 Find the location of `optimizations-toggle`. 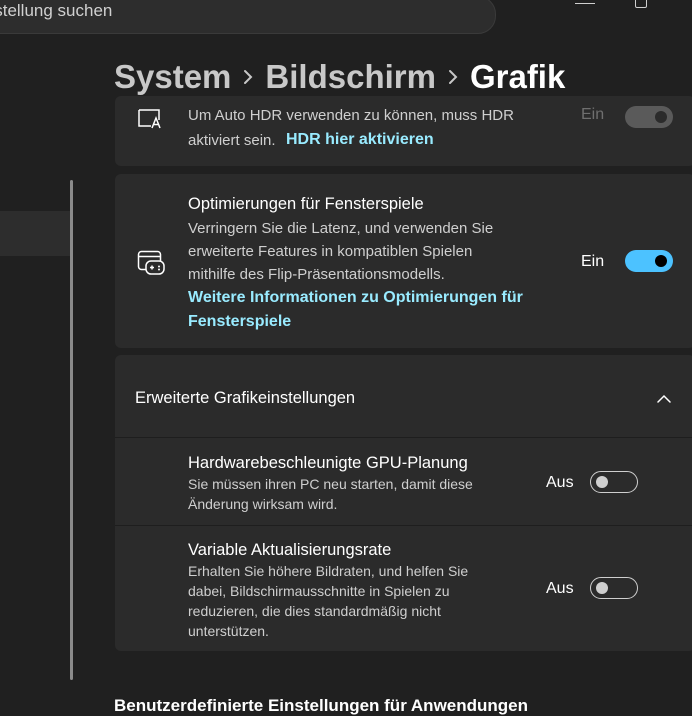

optimizations-toggle is located at coordinates (649, 261).